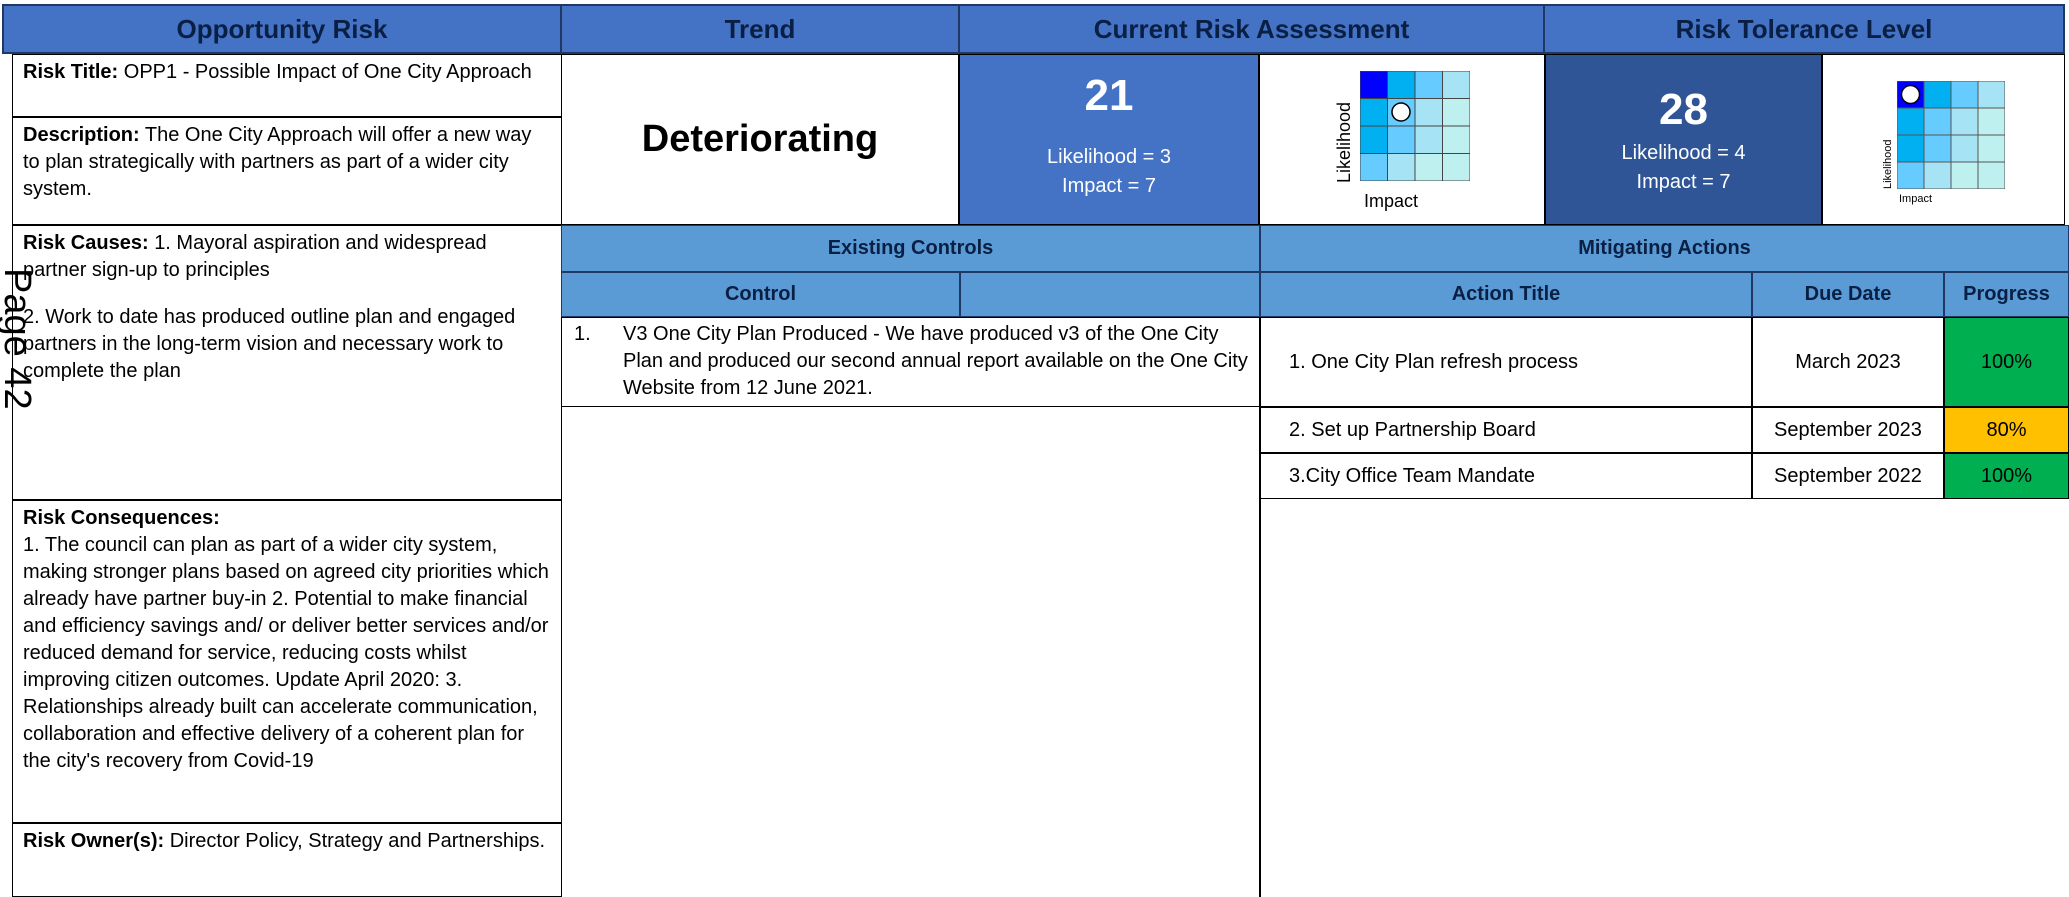 This screenshot has height=897, width=2069. What do you see at coordinates (1110, 294) in the screenshot?
I see `control-column-header-blank` at bounding box center [1110, 294].